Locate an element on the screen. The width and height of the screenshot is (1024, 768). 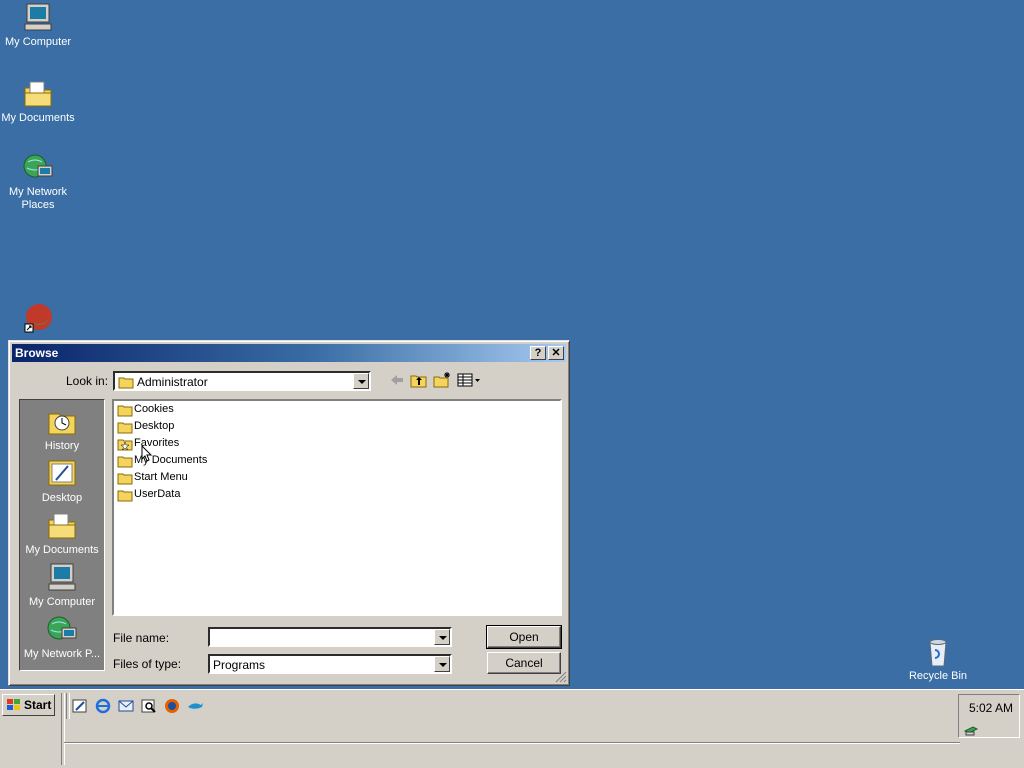
place-my-documents: My Documents is located at coordinates (62, 533).